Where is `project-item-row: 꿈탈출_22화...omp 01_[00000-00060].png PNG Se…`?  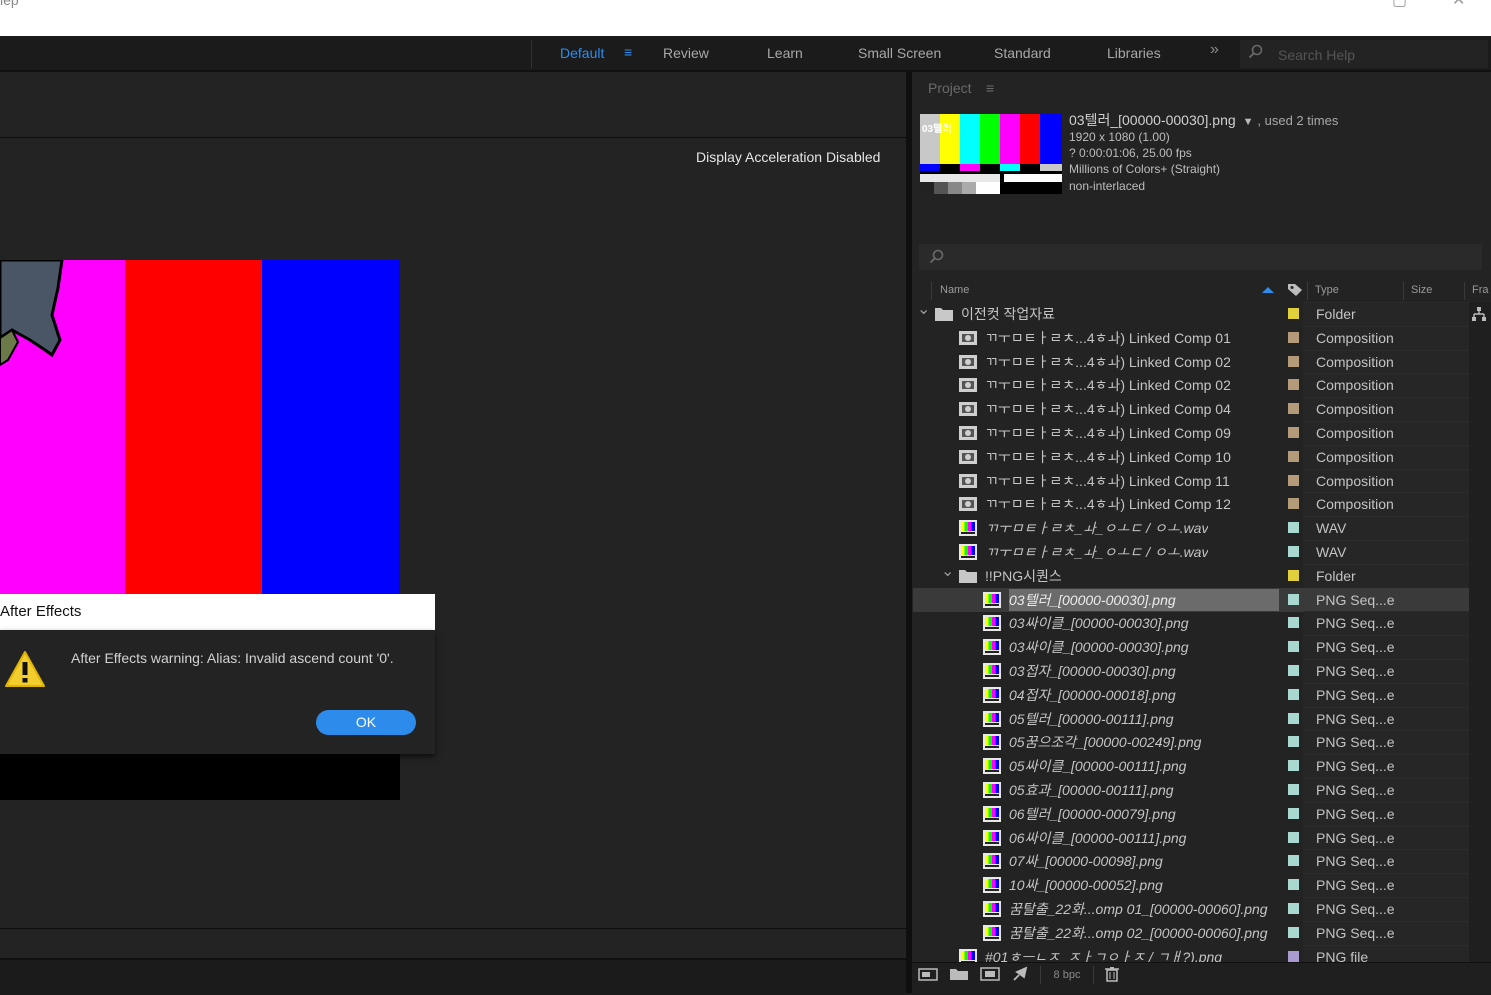
project-item-row: 꿈탈출_22화...omp 01_[00000-00060].png PNG Se… is located at coordinates (1191, 909).